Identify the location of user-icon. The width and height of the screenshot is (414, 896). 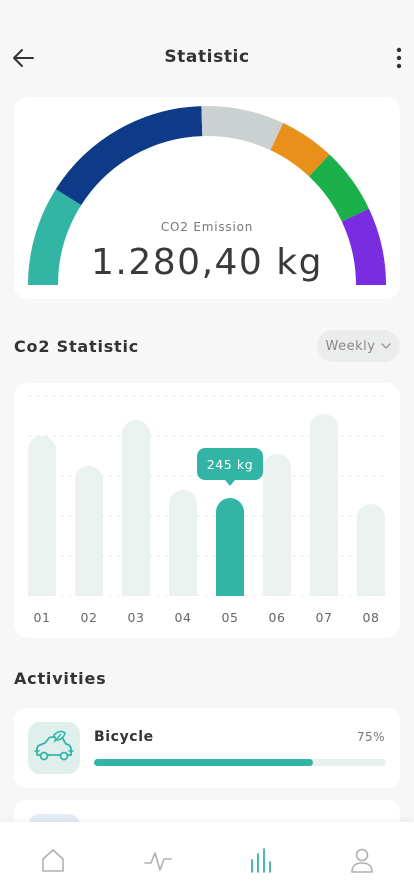
(362, 860).